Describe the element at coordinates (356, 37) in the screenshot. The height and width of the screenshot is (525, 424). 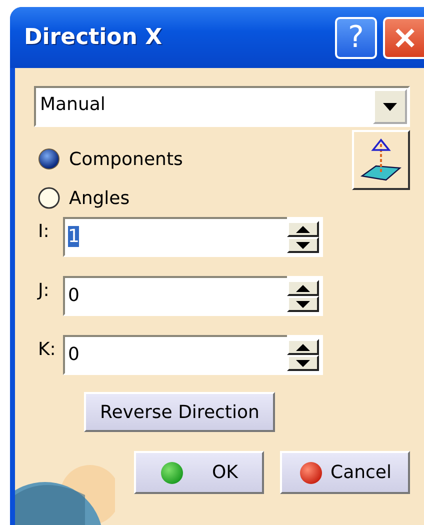
I see `help-button: ?` at that location.